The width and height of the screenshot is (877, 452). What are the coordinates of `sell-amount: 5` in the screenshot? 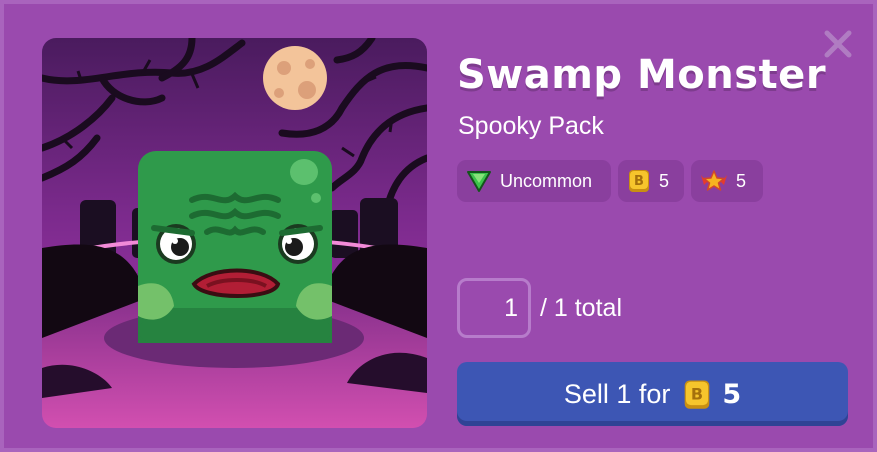 It's located at (732, 394).